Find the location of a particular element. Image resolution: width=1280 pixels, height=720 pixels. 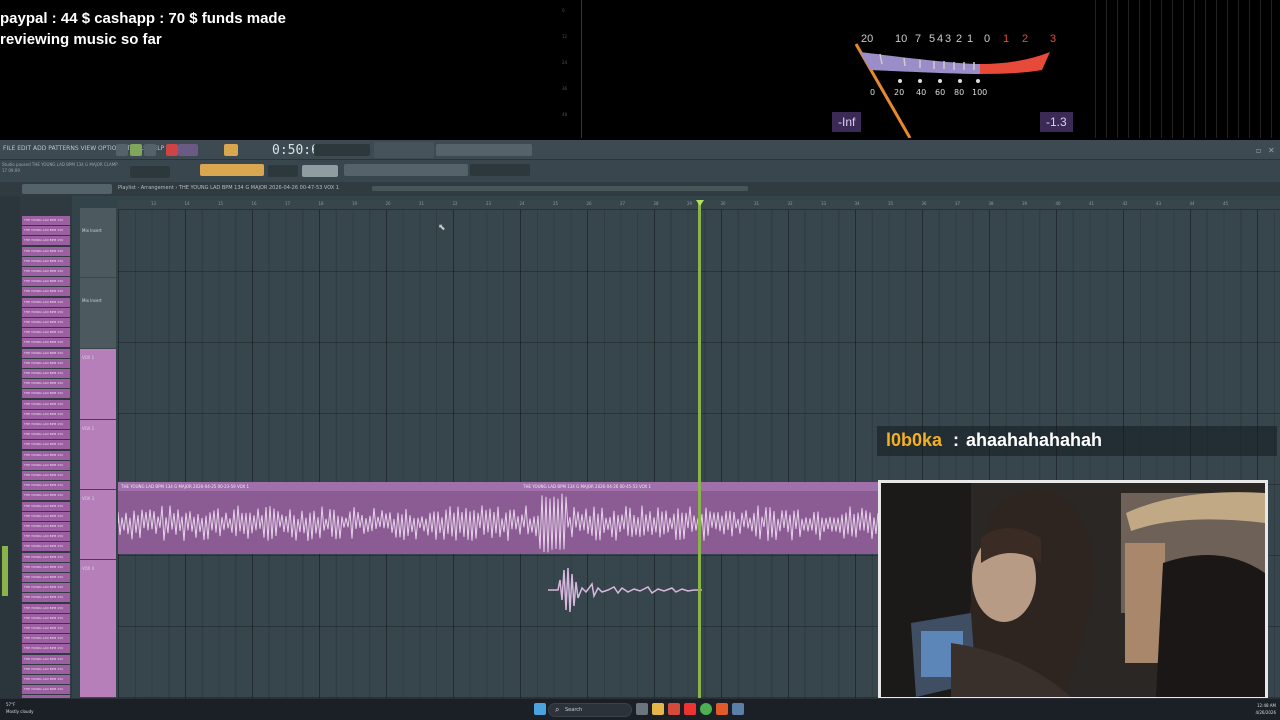

window-buttons is located at coordinates (406, 170).